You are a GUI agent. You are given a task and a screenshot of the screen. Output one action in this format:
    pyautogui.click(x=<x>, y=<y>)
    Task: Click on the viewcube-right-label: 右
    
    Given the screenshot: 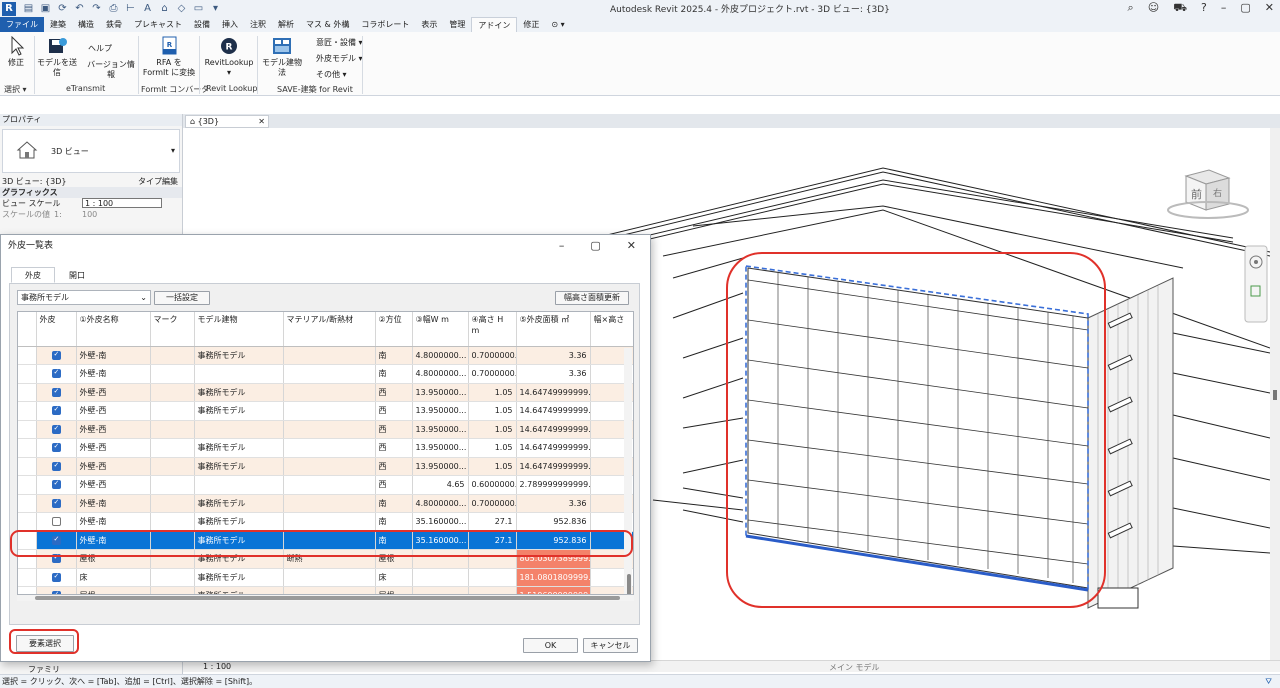 What is the action you would take?
    pyautogui.click(x=1217, y=193)
    